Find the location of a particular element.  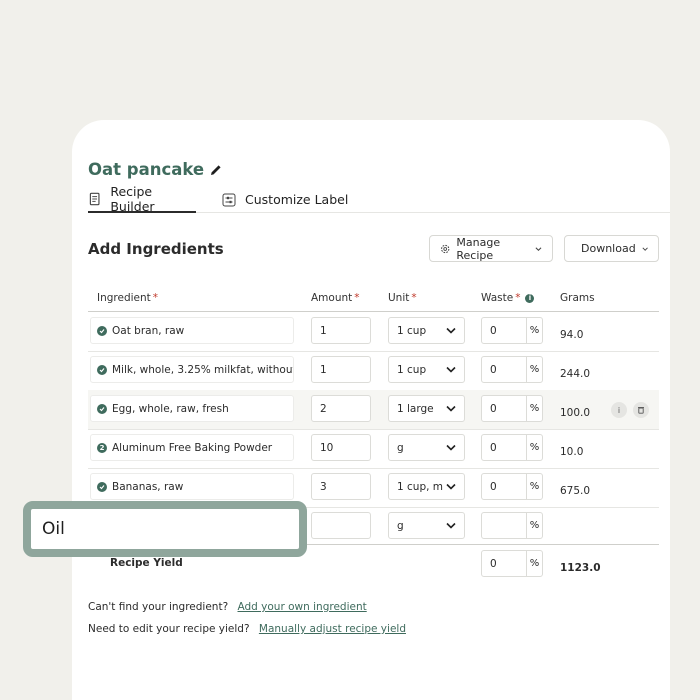

ingredient-name: Milk, whole, 3.25% milkfat, without is located at coordinates (203, 369).